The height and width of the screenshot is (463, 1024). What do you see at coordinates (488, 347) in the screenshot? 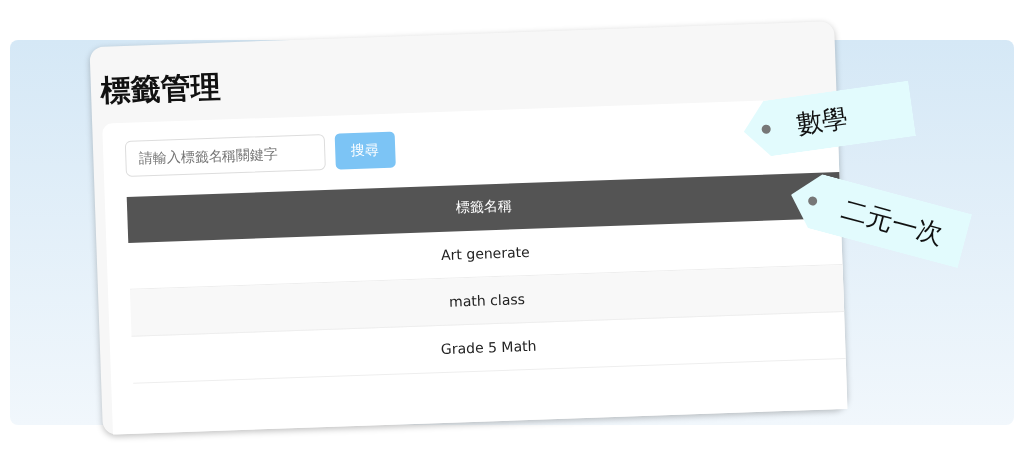
I see `table-cell: Grade 5 Math` at bounding box center [488, 347].